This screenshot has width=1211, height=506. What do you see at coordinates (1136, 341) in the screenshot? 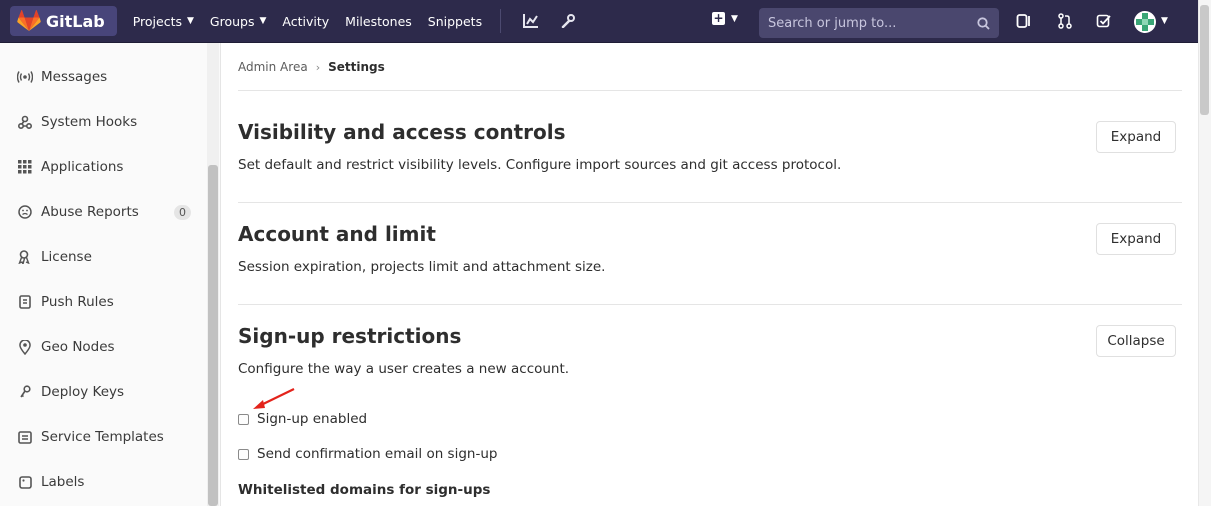
I see `collapse-signup-restrictions-button: Collapse` at bounding box center [1136, 341].